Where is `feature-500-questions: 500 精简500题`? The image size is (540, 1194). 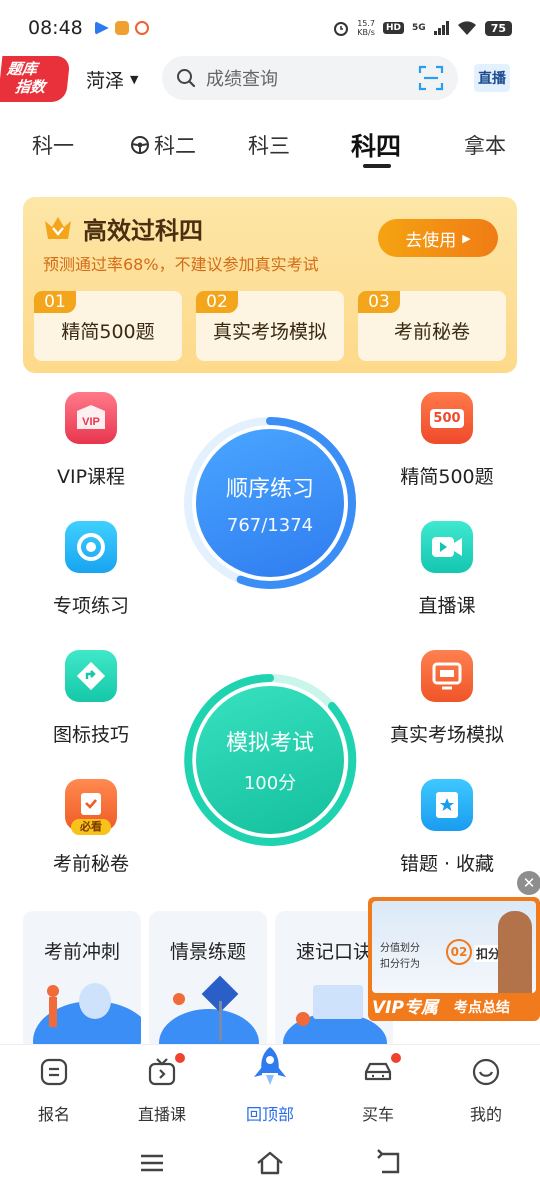
feature-500-questions: 500 精简500题 is located at coordinates (447, 440).